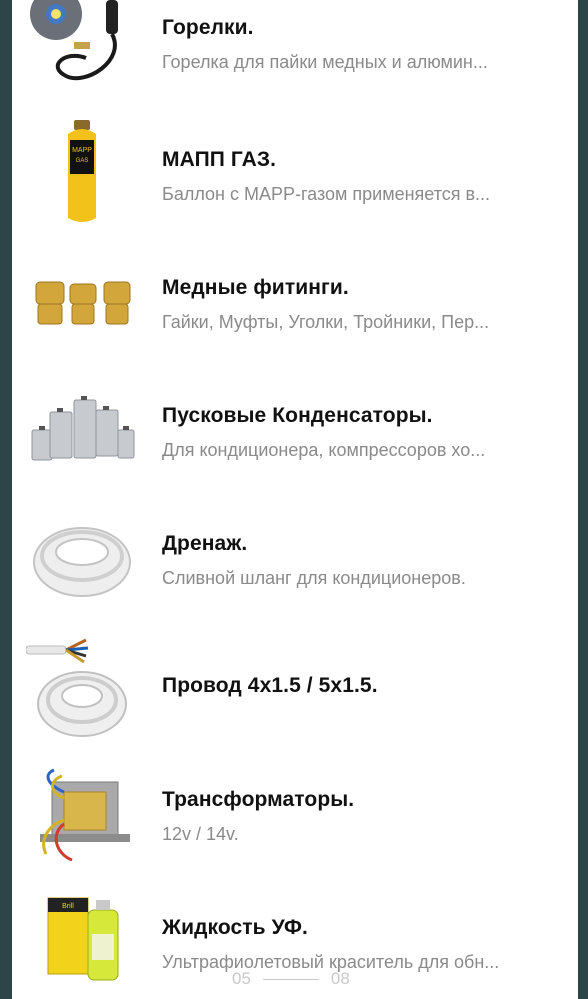 This screenshot has width=588, height=999. Describe the element at coordinates (235, 927) in the screenshot. I see `item-title: Жидкость УФ.` at that location.